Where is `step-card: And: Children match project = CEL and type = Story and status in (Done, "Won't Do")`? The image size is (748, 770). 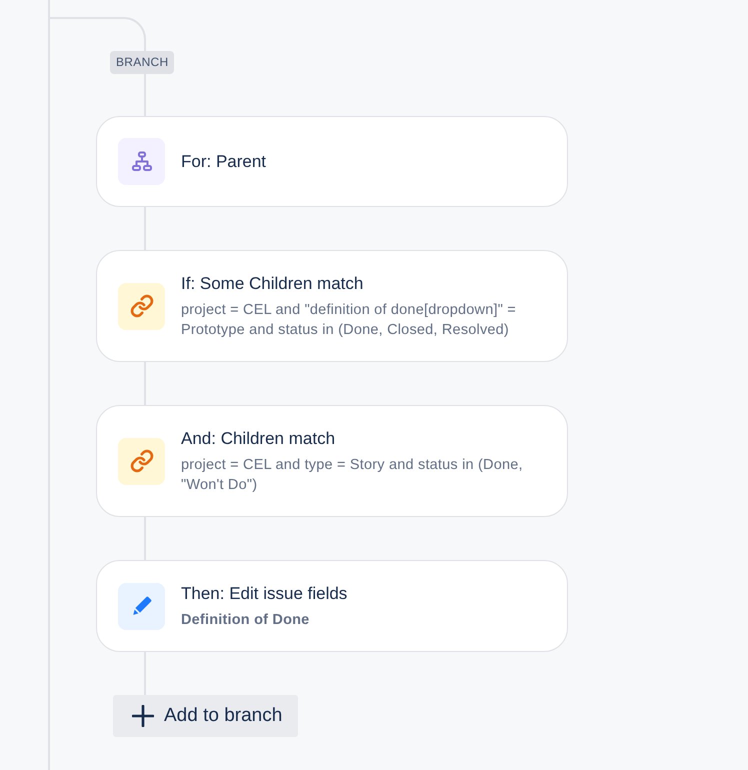
step-card: And: Children match project = CEL and type = Story and status in (Done, "Won't Do") is located at coordinates (332, 461).